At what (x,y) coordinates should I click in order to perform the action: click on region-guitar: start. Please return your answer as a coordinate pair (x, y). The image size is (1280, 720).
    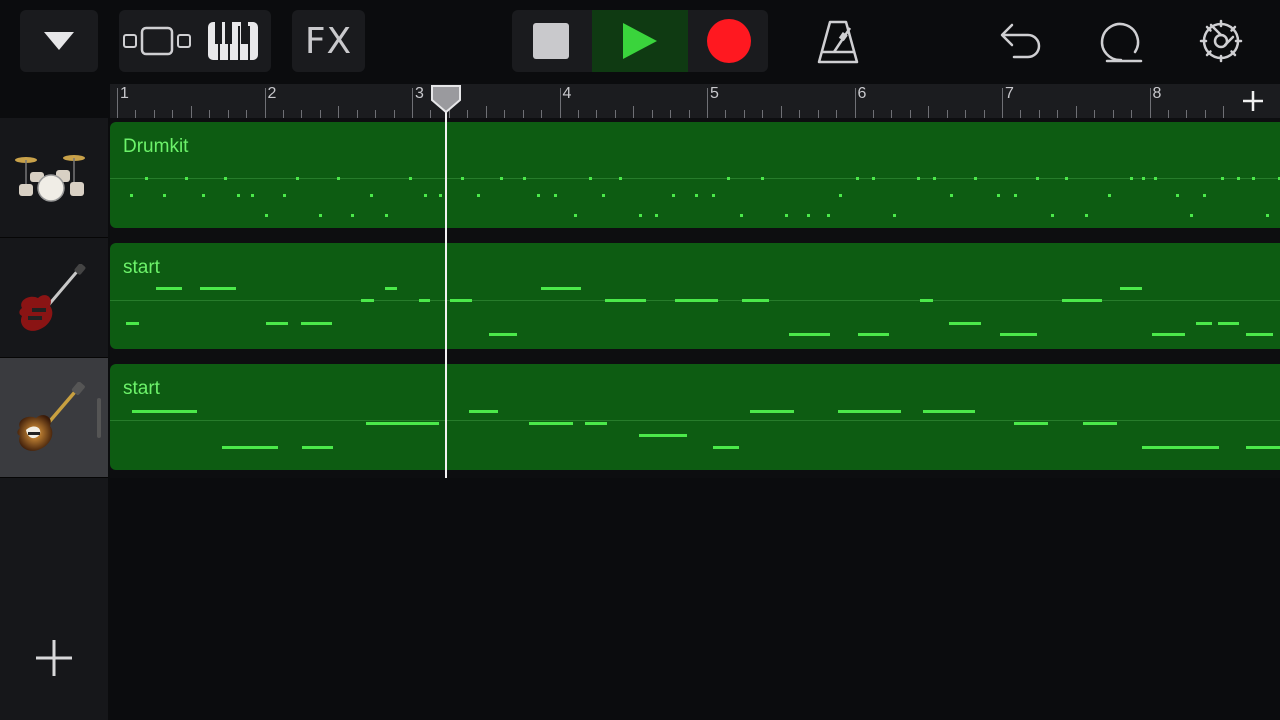
    Looking at the image, I should click on (695, 296).